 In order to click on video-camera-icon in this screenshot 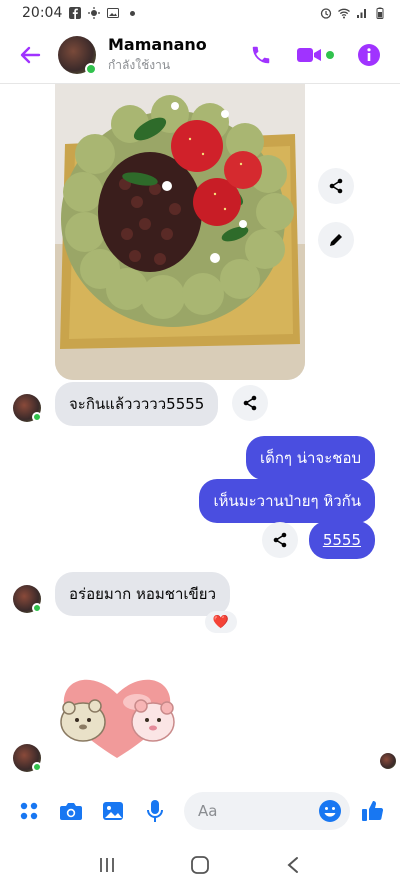, I will do `click(309, 54)`.